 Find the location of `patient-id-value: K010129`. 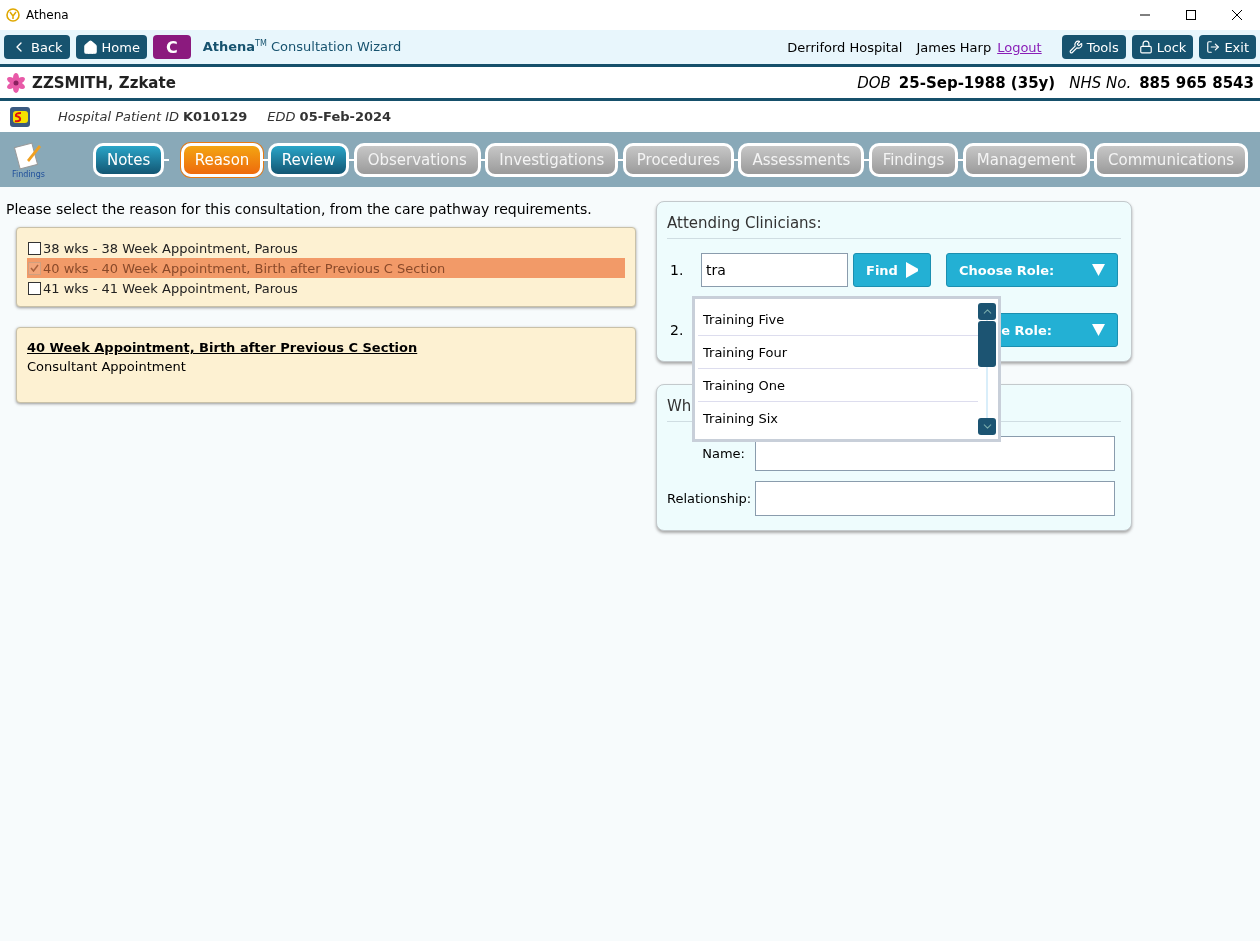

patient-id-value: K010129 is located at coordinates (215, 116).